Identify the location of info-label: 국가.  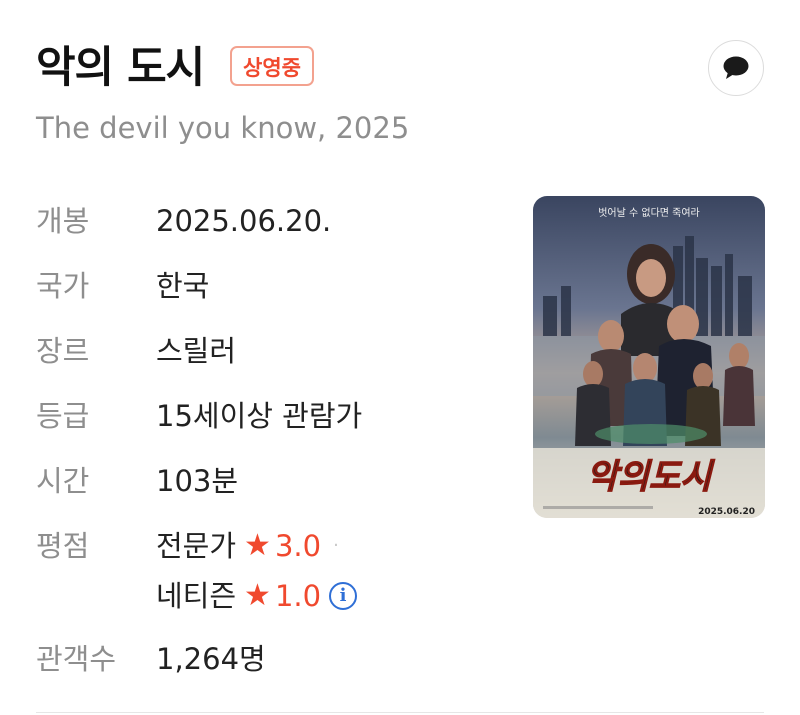
(63, 286).